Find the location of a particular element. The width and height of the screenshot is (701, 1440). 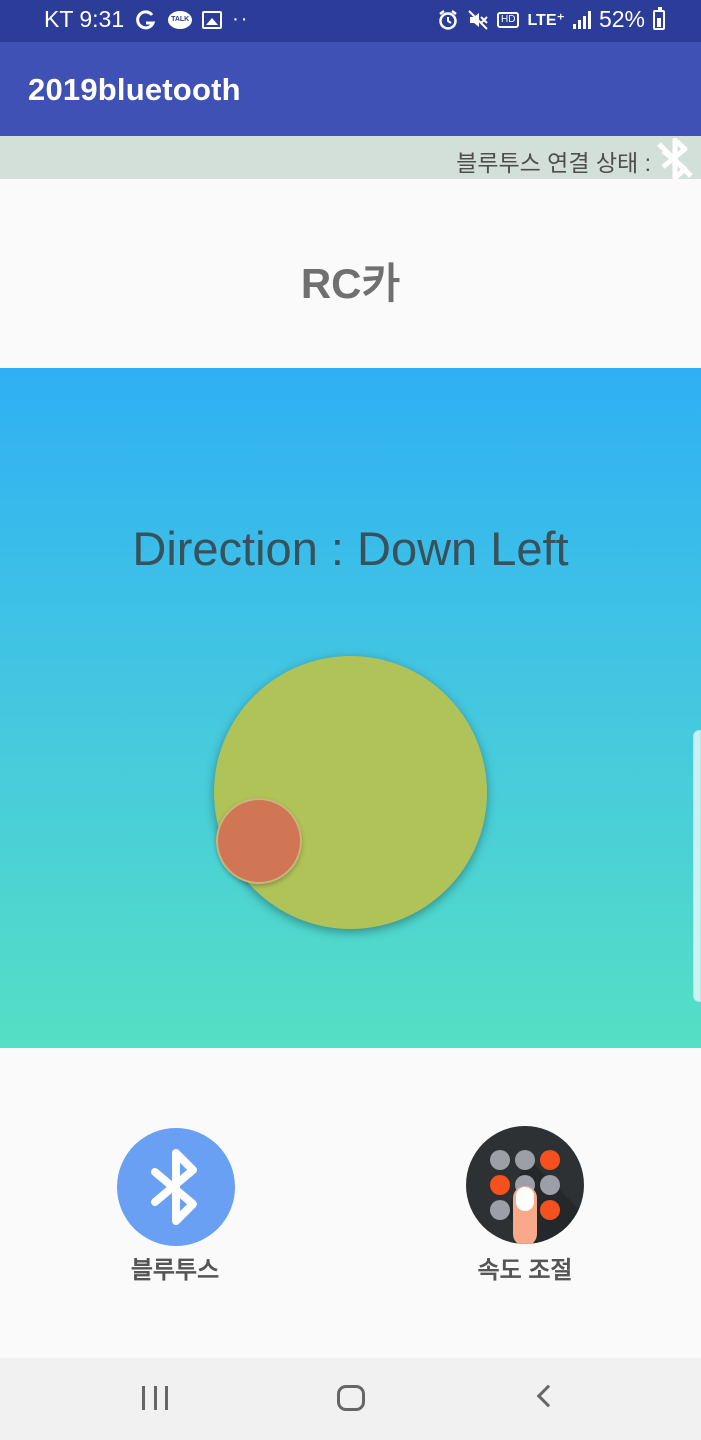

speed-control-button is located at coordinates (525, 1185).